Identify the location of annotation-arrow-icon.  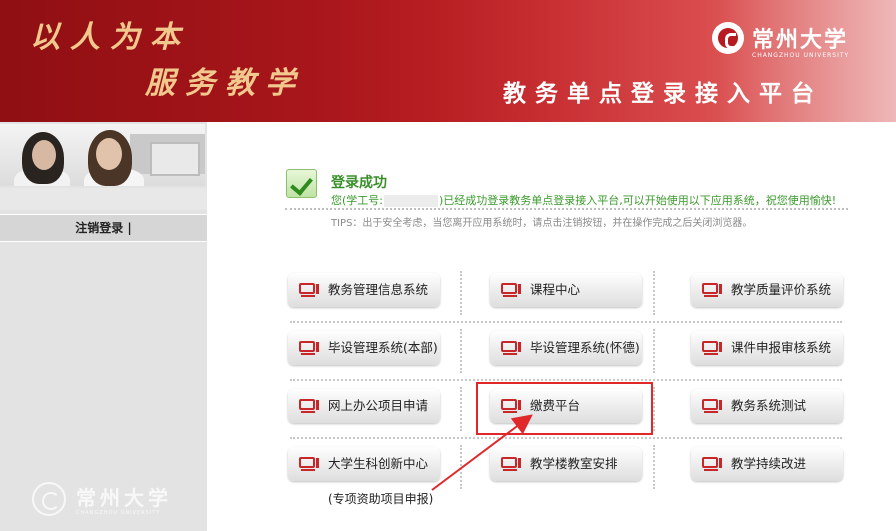
(482, 452).